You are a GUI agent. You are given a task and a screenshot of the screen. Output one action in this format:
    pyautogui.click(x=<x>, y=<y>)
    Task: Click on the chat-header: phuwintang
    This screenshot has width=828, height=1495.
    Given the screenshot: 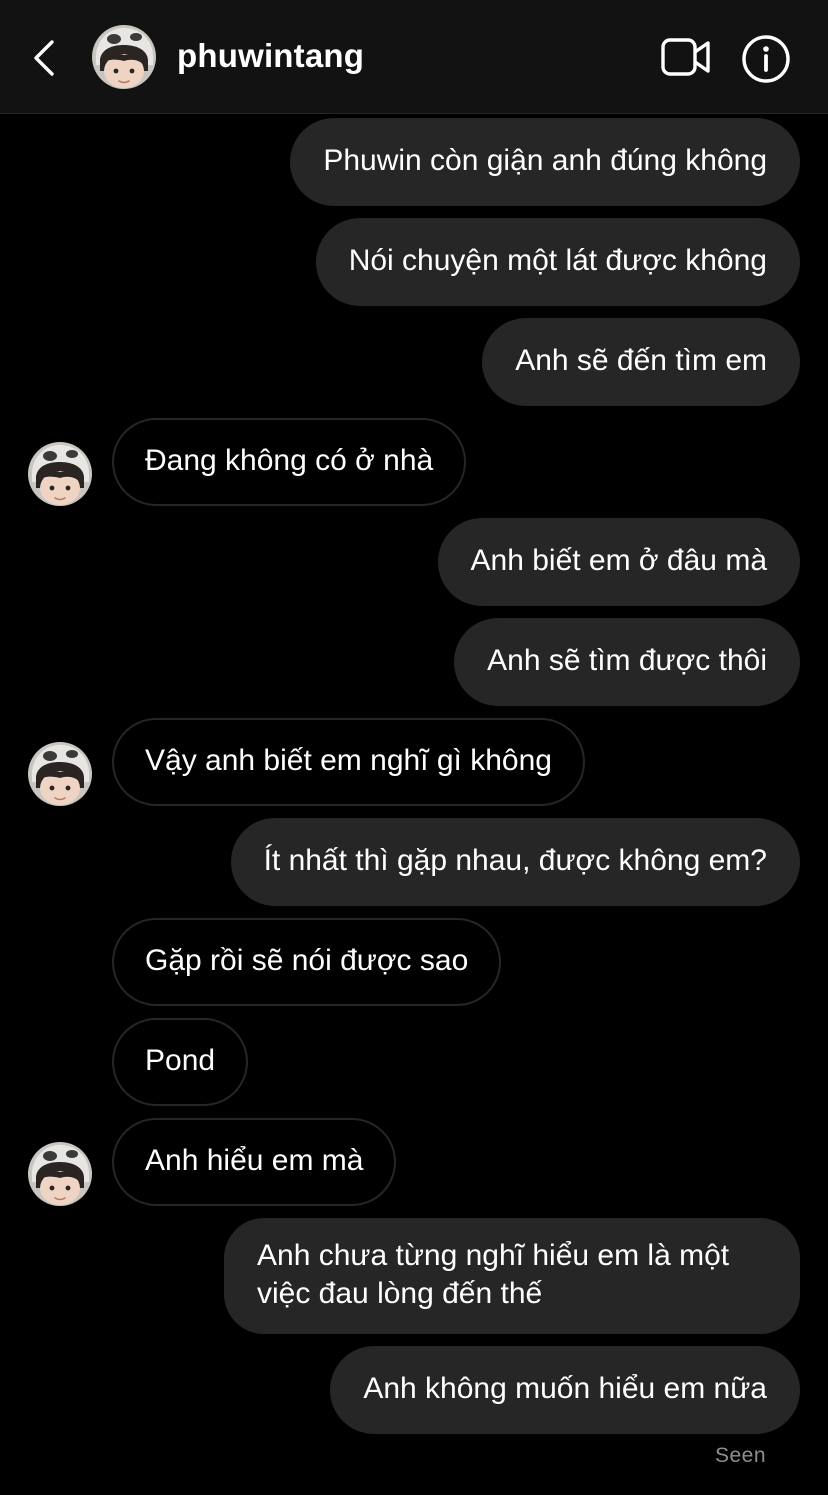 What is the action you would take?
    pyautogui.click(x=414, y=57)
    